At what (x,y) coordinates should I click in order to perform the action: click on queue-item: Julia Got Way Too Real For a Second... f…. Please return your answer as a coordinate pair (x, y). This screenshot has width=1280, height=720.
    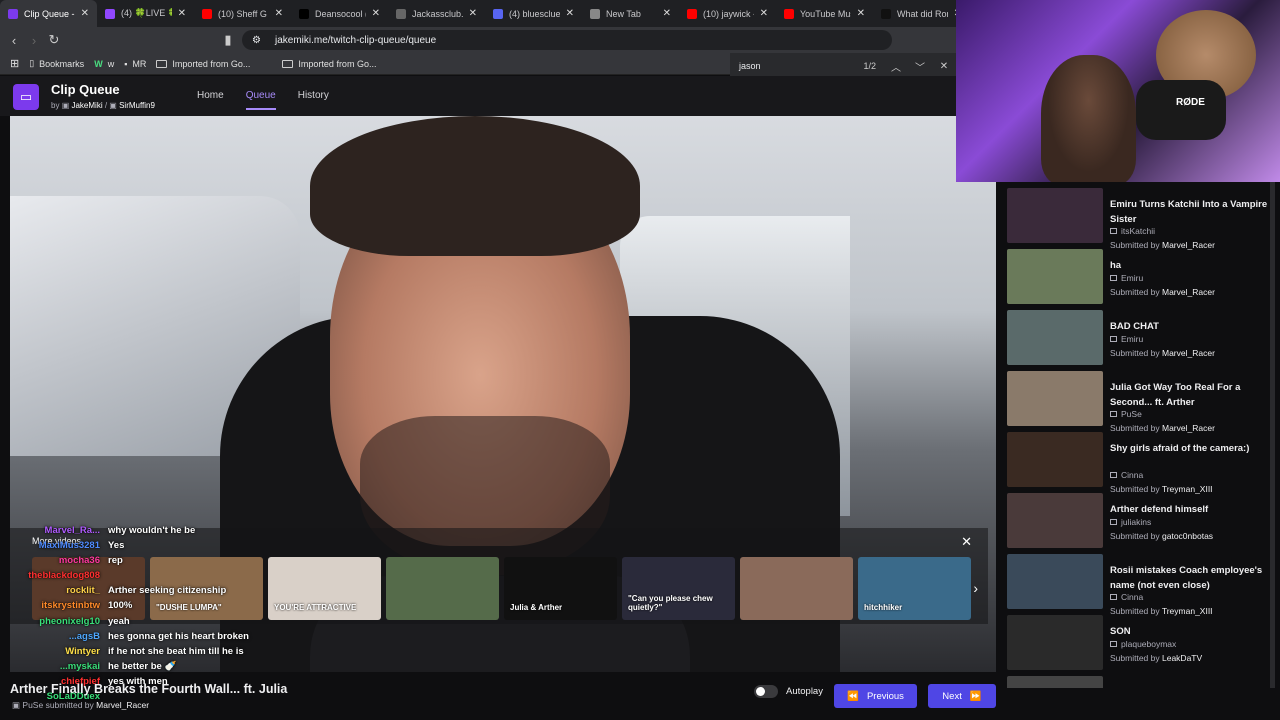
    Looking at the image, I should click on (1139, 402).